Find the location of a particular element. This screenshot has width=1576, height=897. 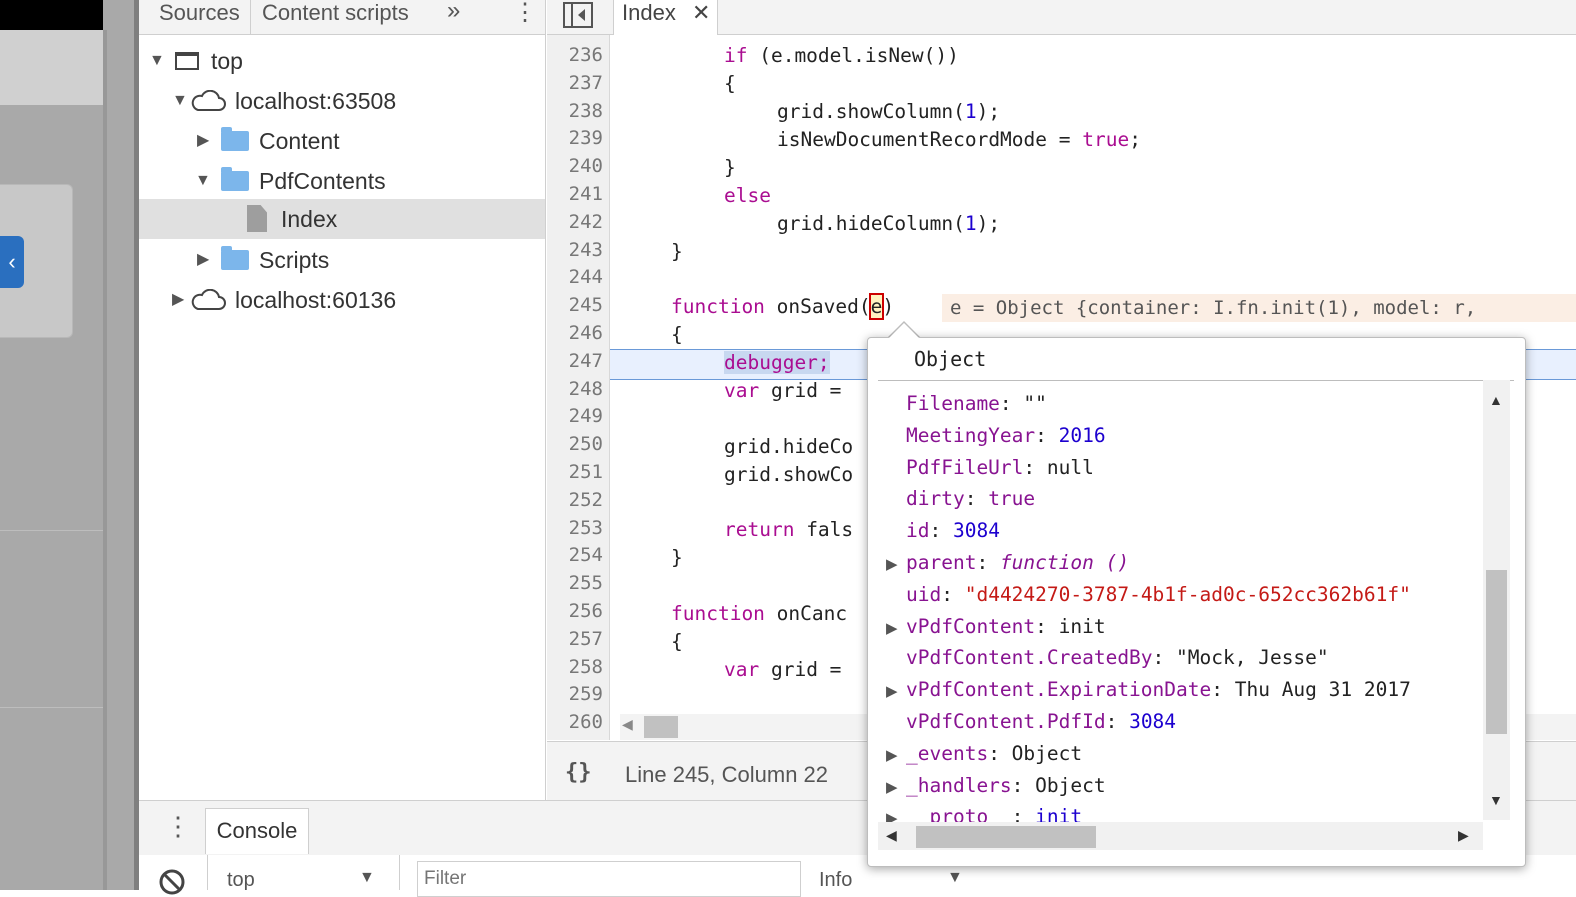

object-property: __proto__: init is located at coordinates (994, 813).